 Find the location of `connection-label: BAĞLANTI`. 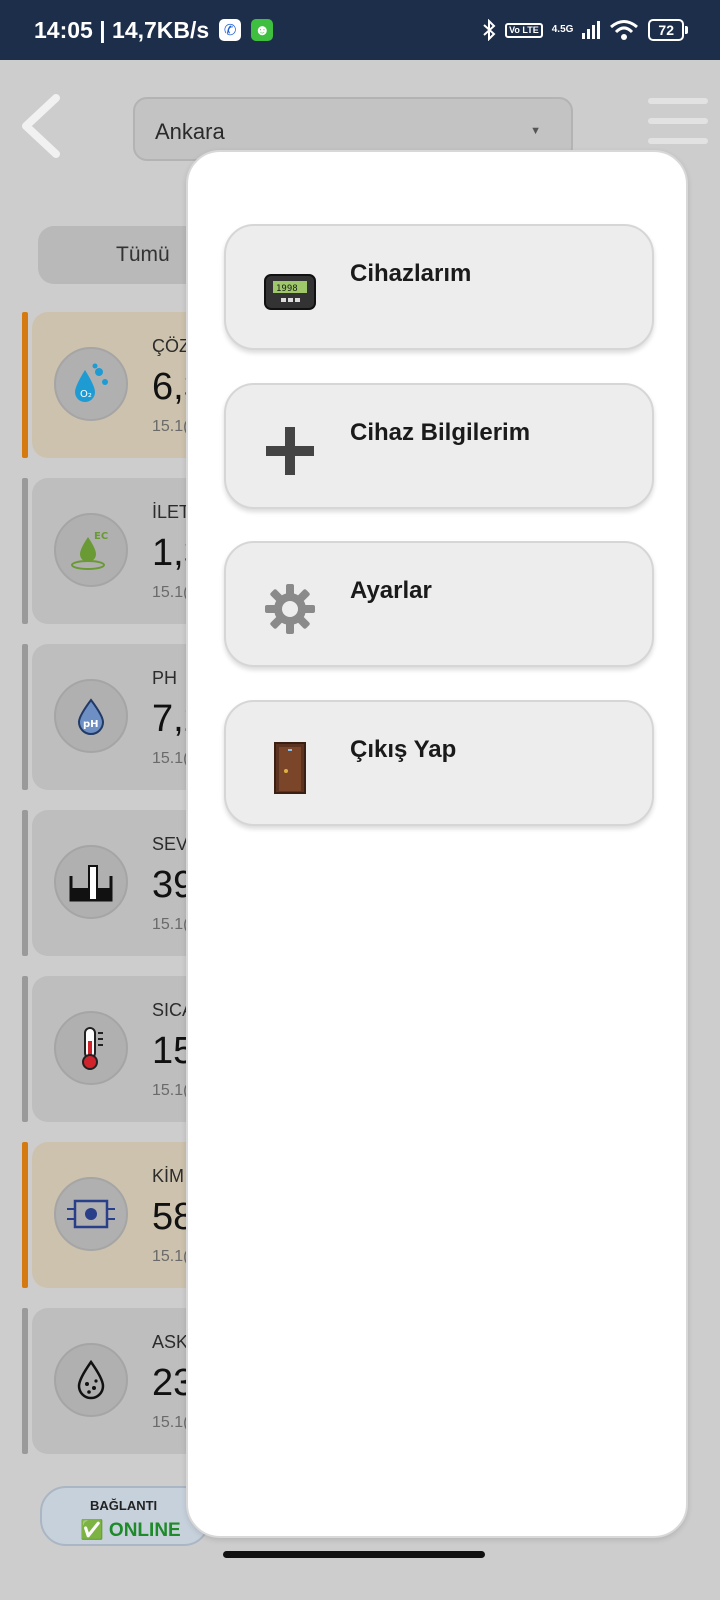

connection-label: BAĞLANTI is located at coordinates (124, 1505).